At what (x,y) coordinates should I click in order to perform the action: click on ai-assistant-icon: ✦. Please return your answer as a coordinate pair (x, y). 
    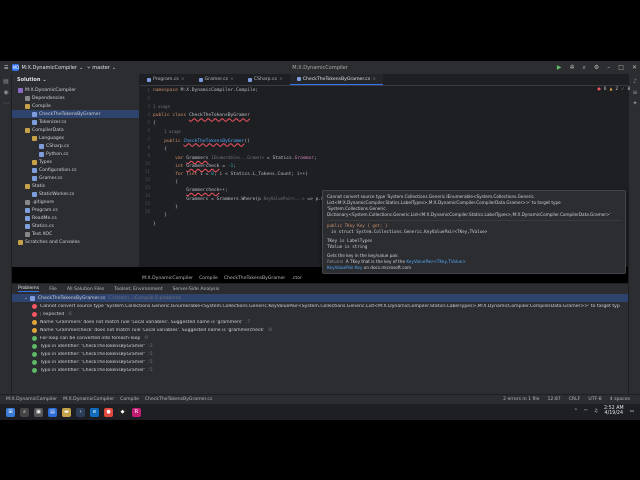
    Looking at the image, I should click on (635, 103).